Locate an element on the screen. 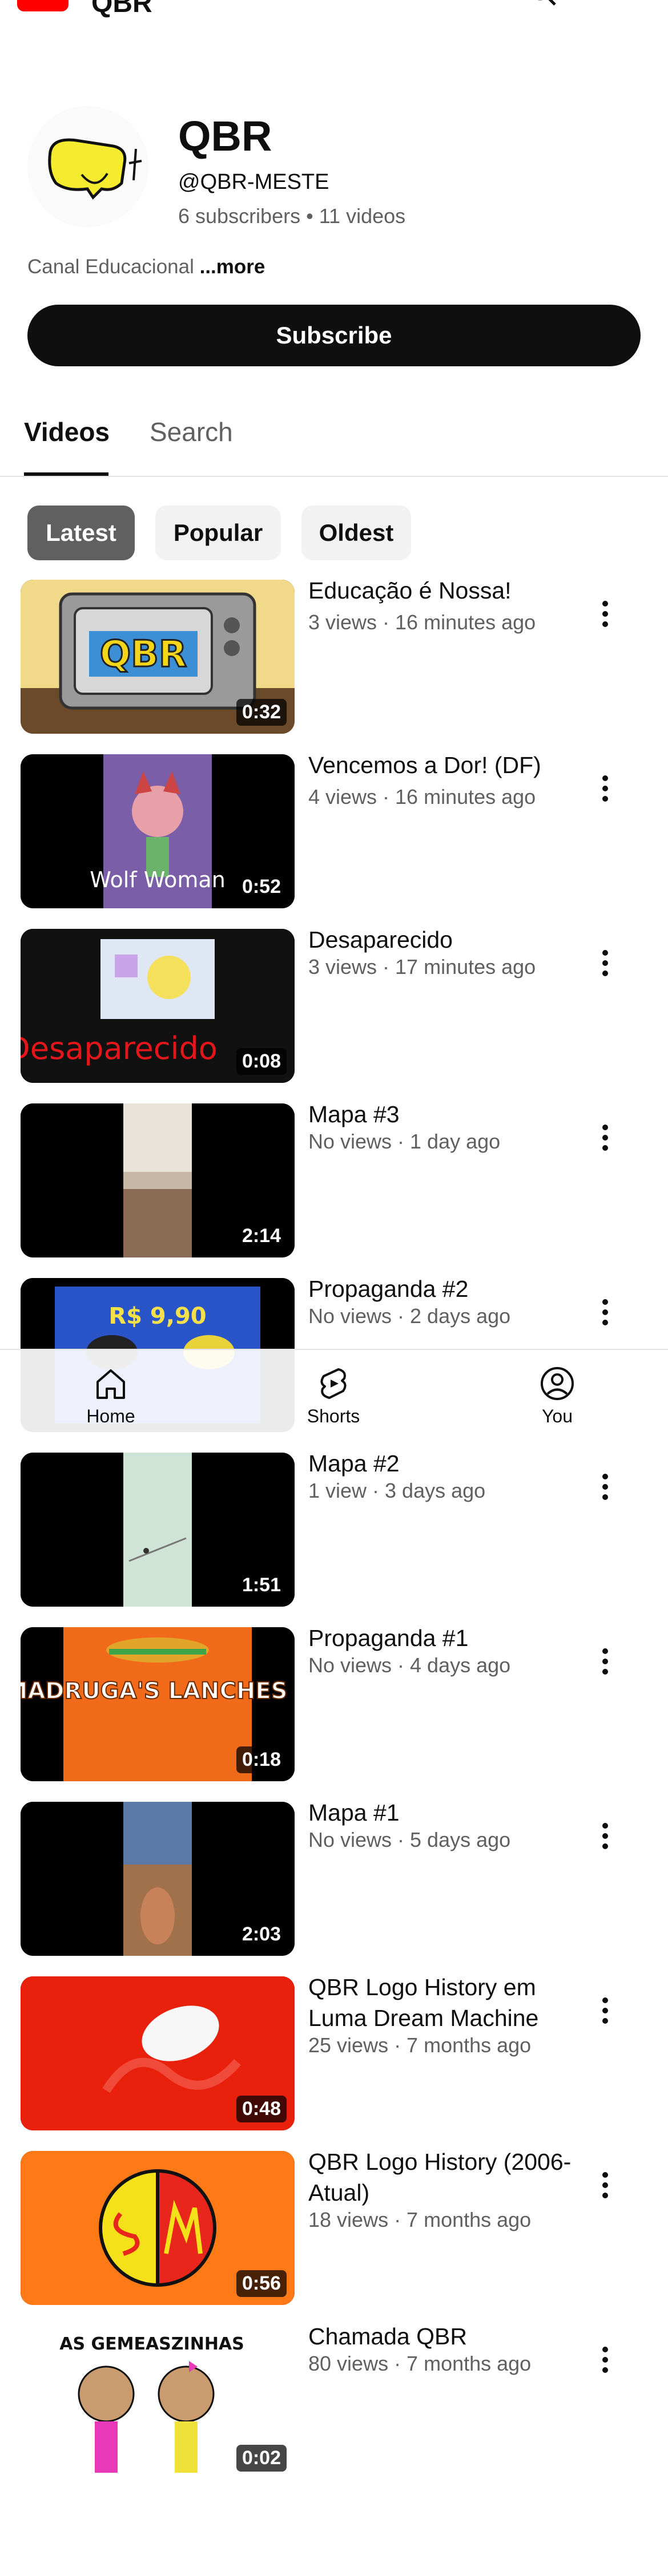 Image resolution: width=668 pixels, height=2576 pixels. chip-latest: Latest is located at coordinates (81, 533).